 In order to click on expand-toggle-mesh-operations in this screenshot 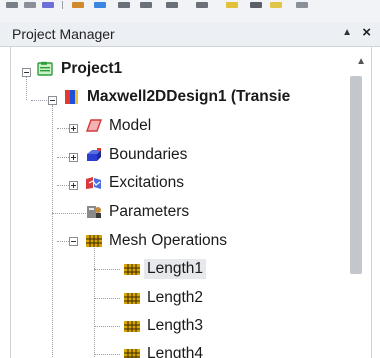, I will do `click(73, 241)`.